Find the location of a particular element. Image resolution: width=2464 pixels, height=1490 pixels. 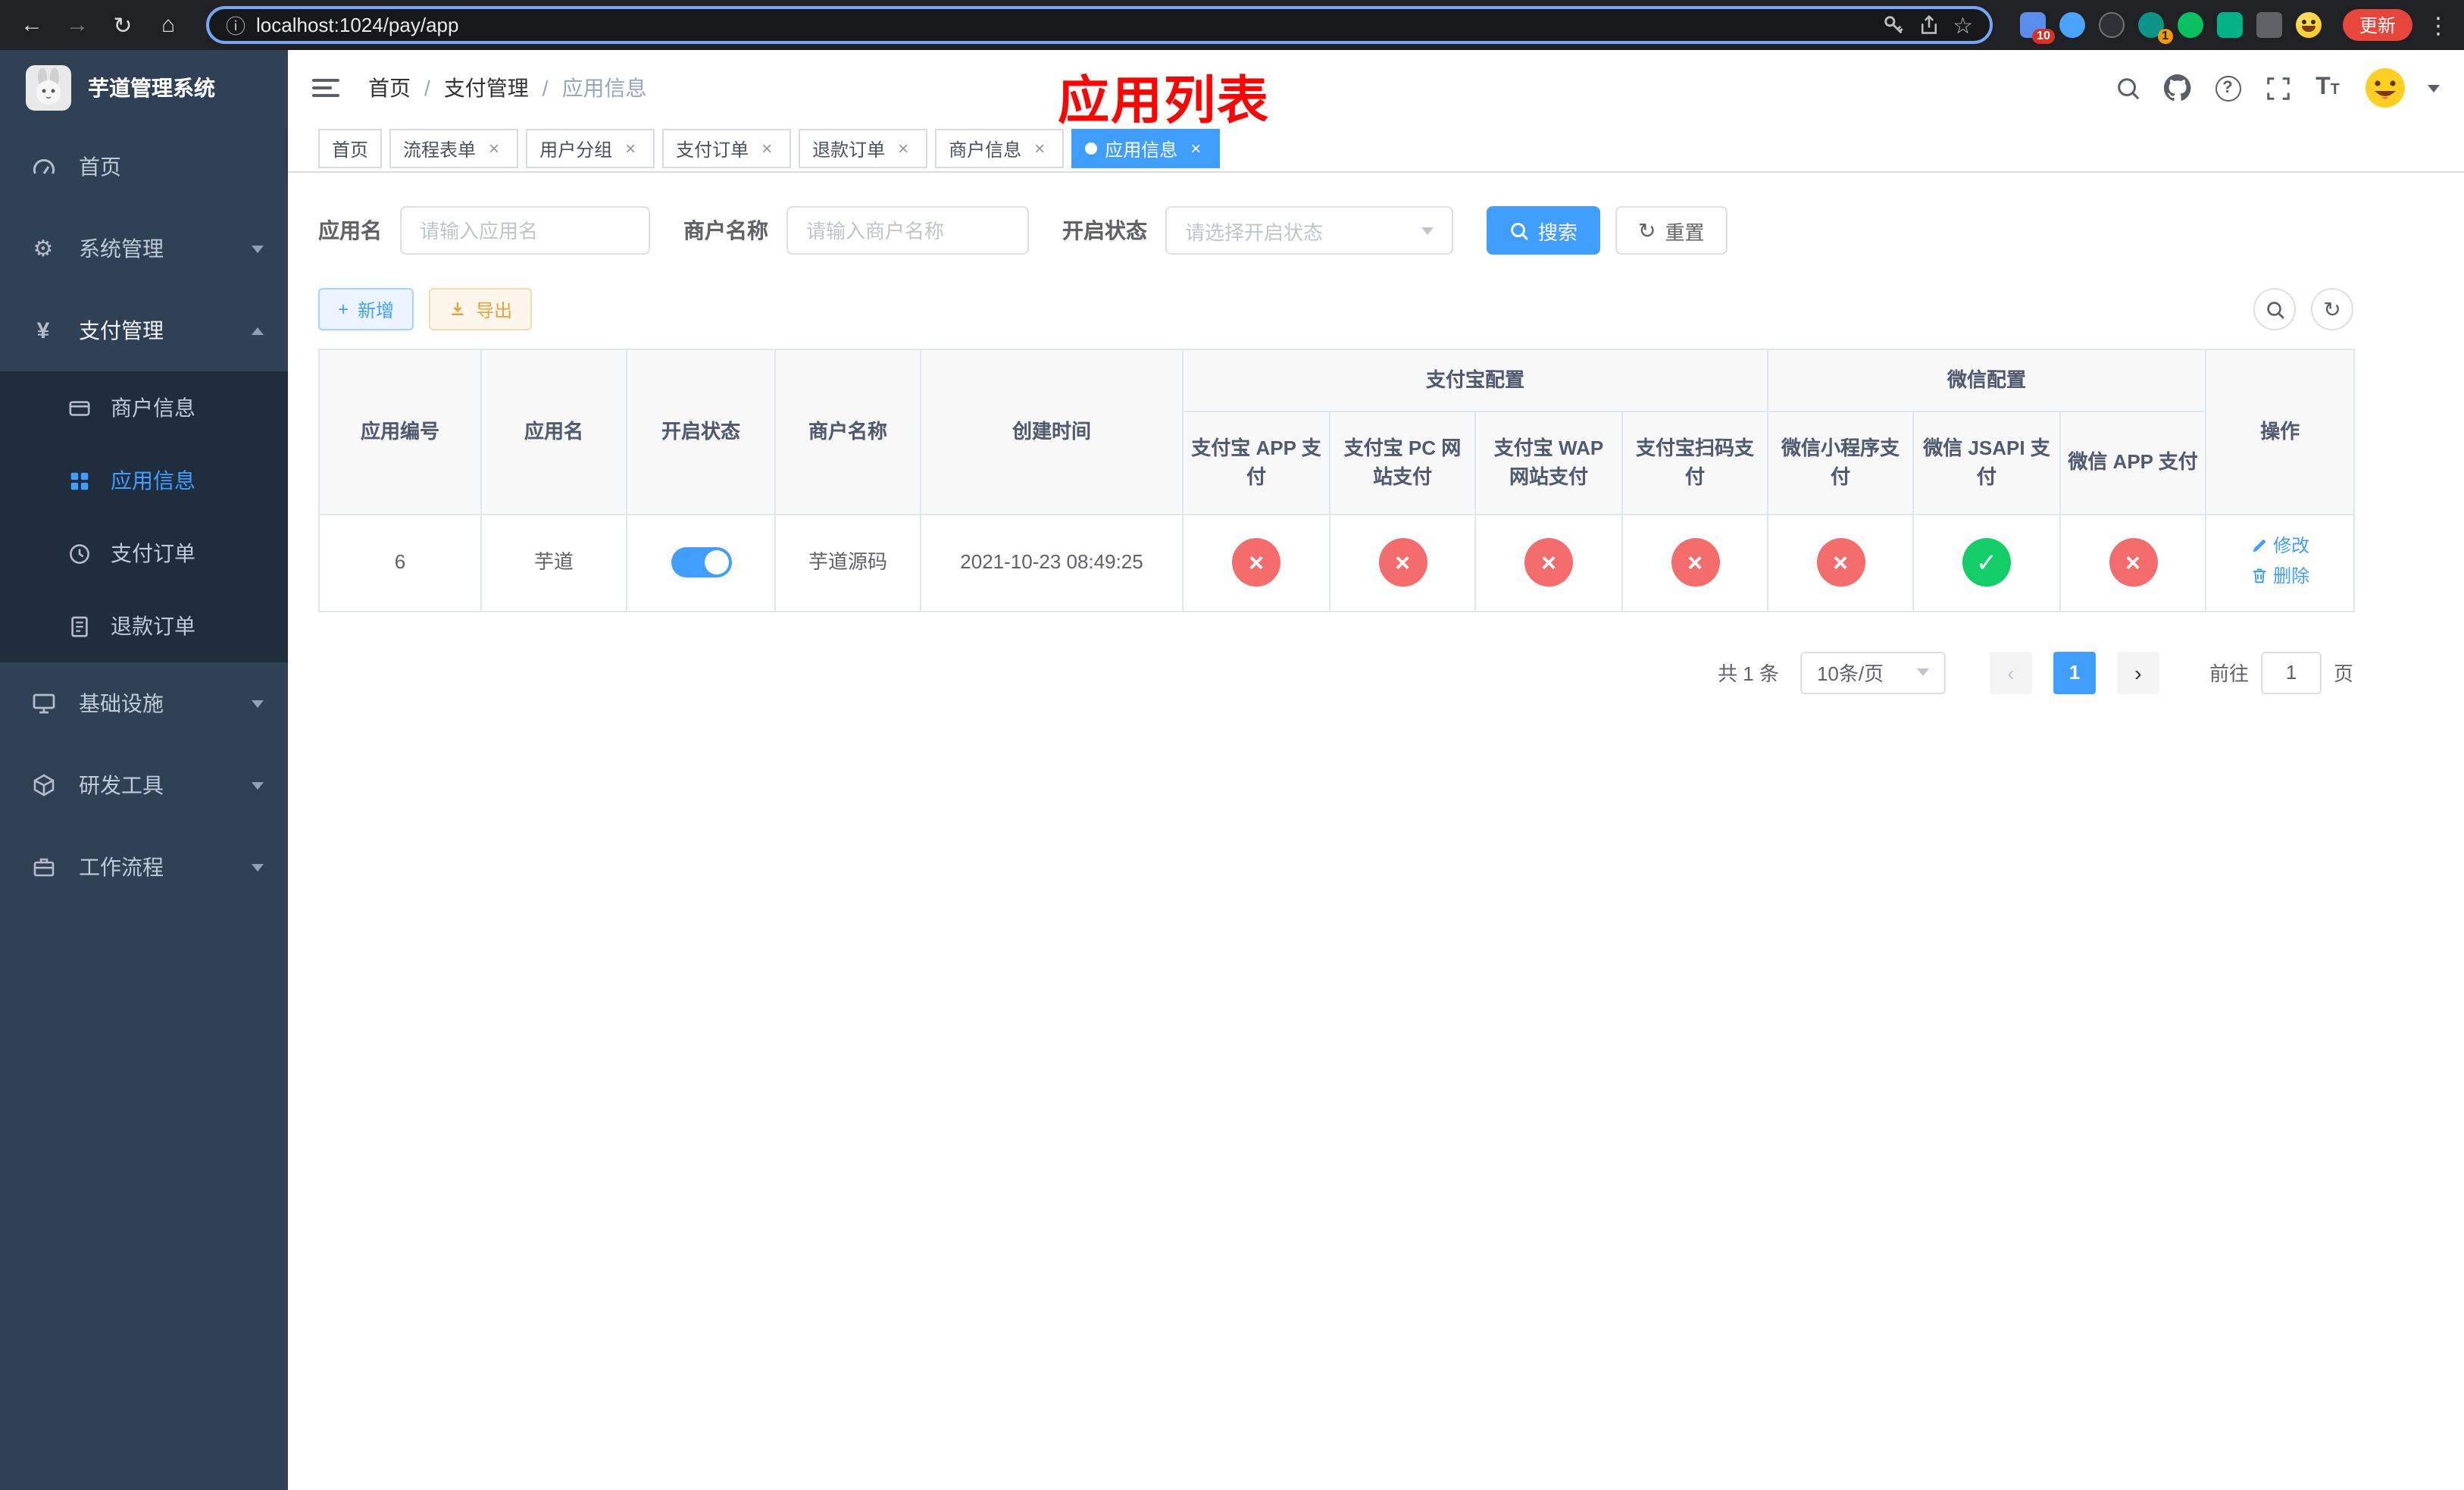

sidebar-item-system: ⚙ 系统管理 is located at coordinates (144, 249).